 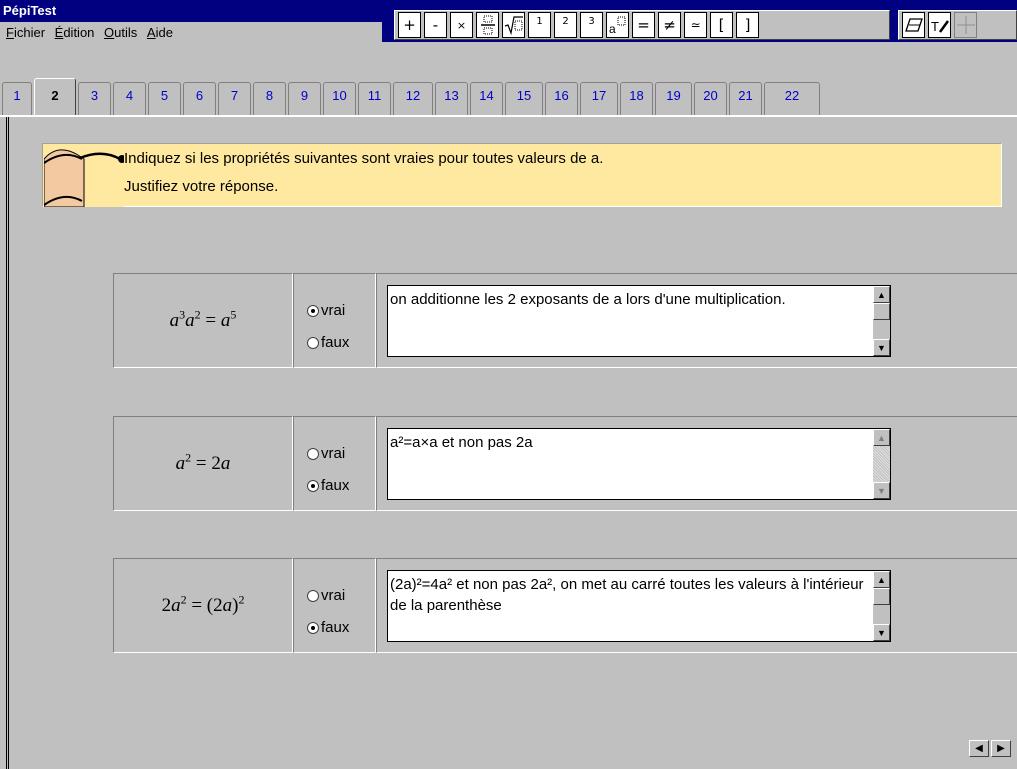 What do you see at coordinates (591, 25) in the screenshot?
I see `superscript-3-button: 3` at bounding box center [591, 25].